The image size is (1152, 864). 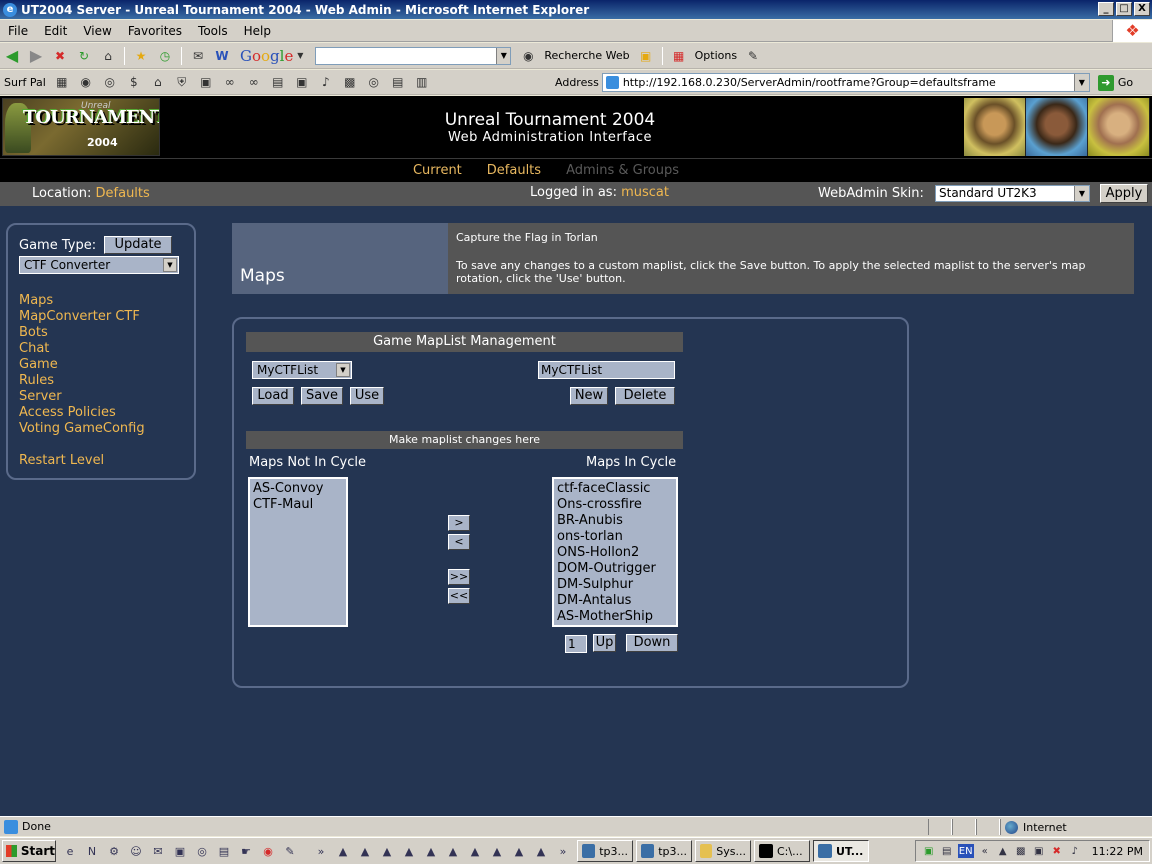 I want to click on maps-not-in-cycle-list: AS-Convoy CTF-Maul, so click(x=298, y=552).